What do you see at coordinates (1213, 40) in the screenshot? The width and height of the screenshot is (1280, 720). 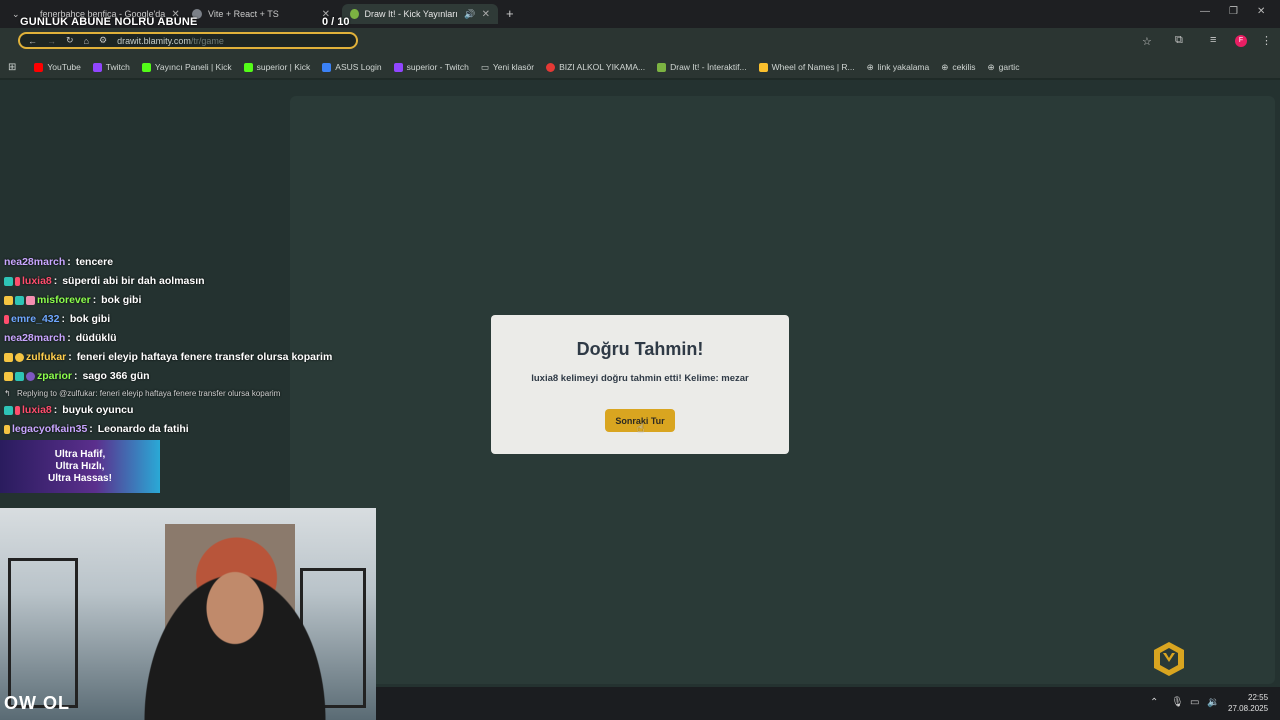 I see `media-control-icon: ≡` at bounding box center [1213, 40].